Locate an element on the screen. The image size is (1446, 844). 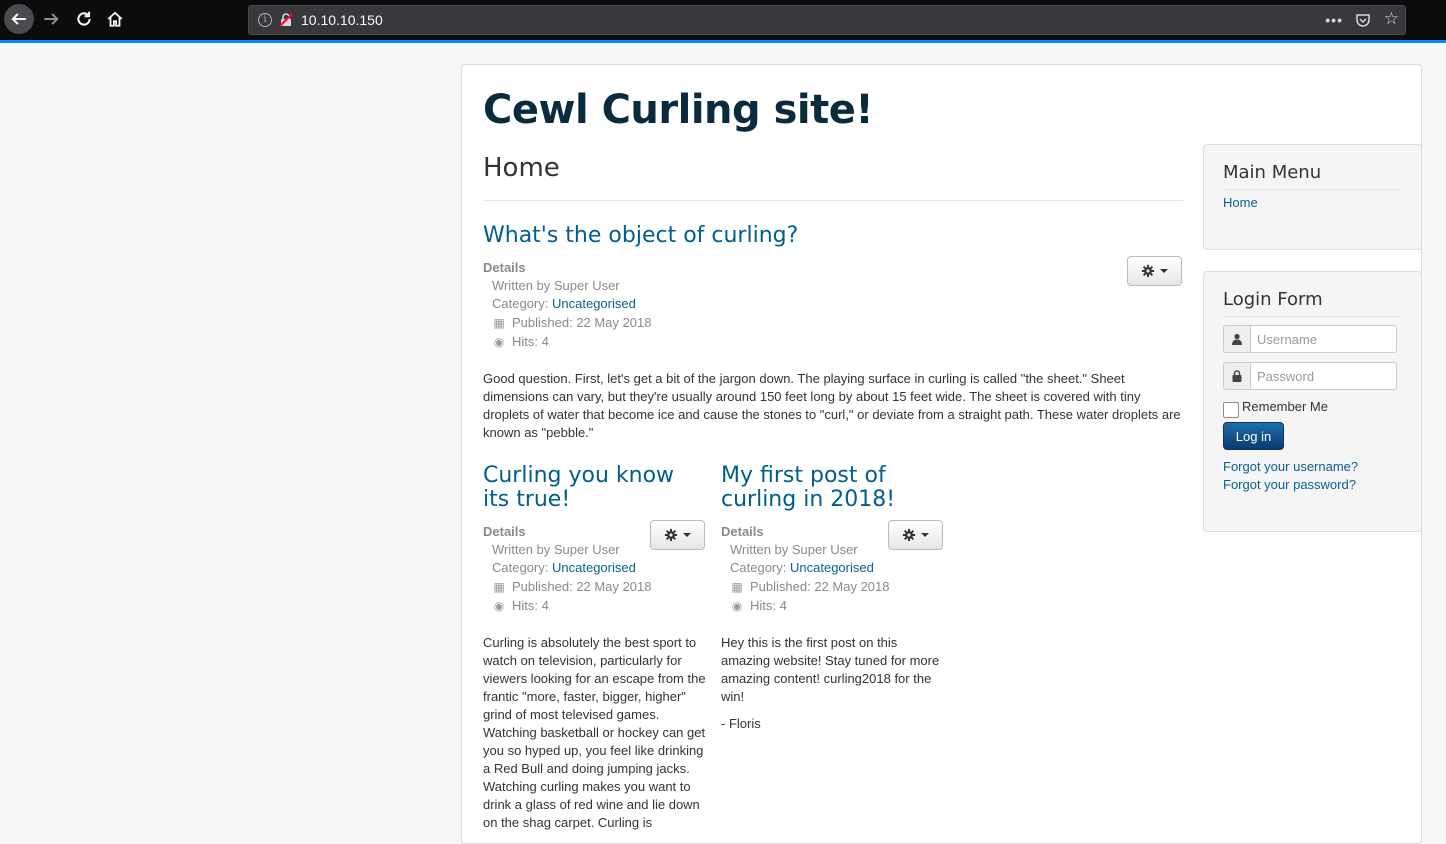
arrow-right-icon is located at coordinates (51, 19).